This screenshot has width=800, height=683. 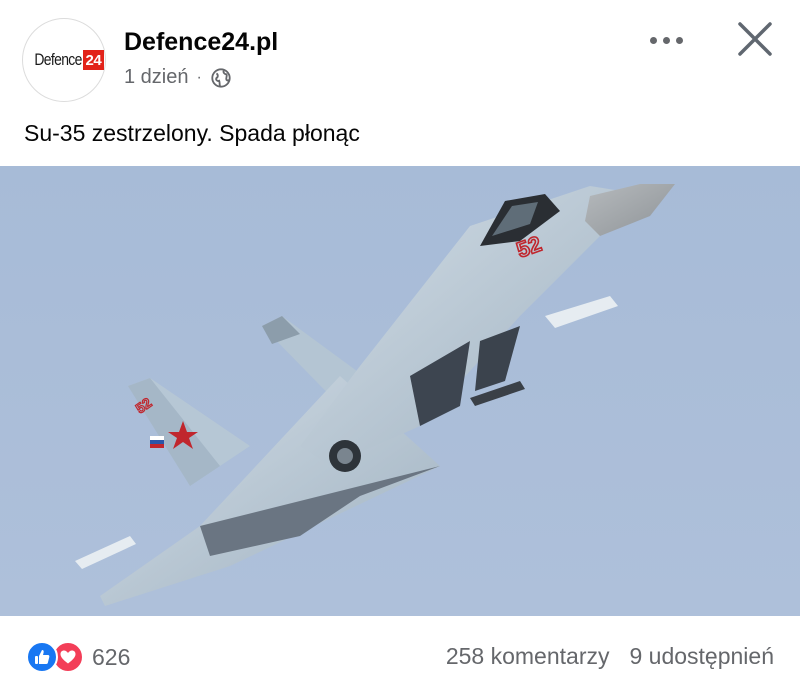 I want to click on engagement-stats: 258 komentarzy 9 udostępnień, so click(x=610, y=656).